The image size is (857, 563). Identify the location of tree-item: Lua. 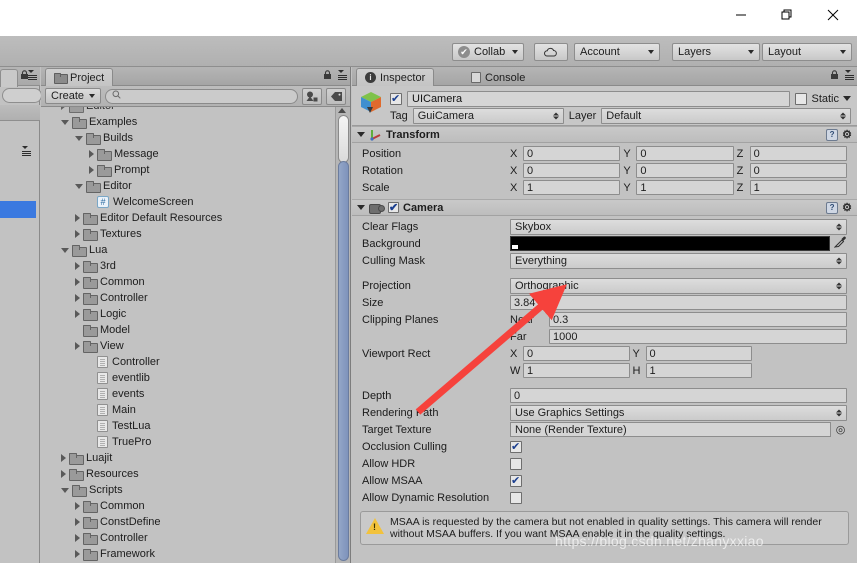
(188, 250).